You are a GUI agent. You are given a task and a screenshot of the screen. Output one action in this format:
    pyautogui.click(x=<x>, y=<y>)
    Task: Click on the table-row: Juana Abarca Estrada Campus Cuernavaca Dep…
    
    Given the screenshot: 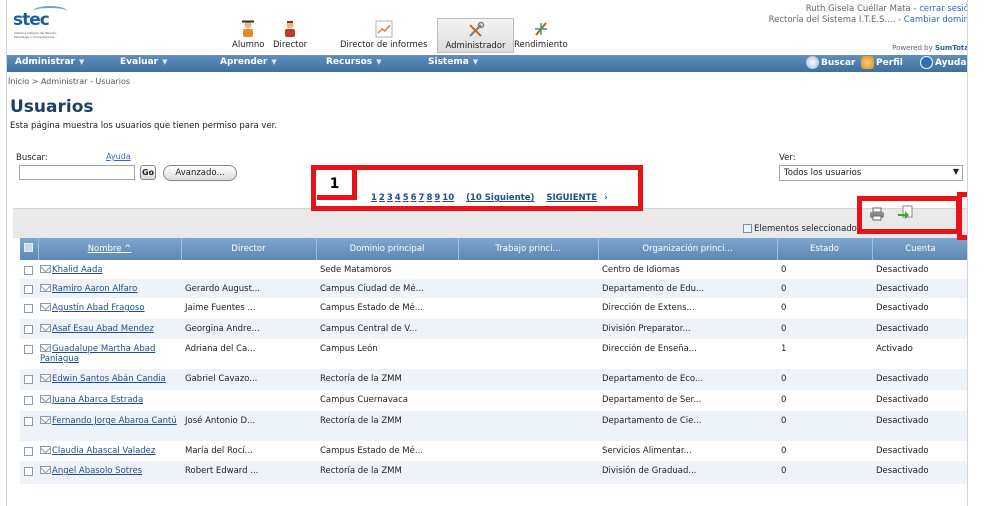 What is the action you would take?
    pyautogui.click(x=493, y=400)
    